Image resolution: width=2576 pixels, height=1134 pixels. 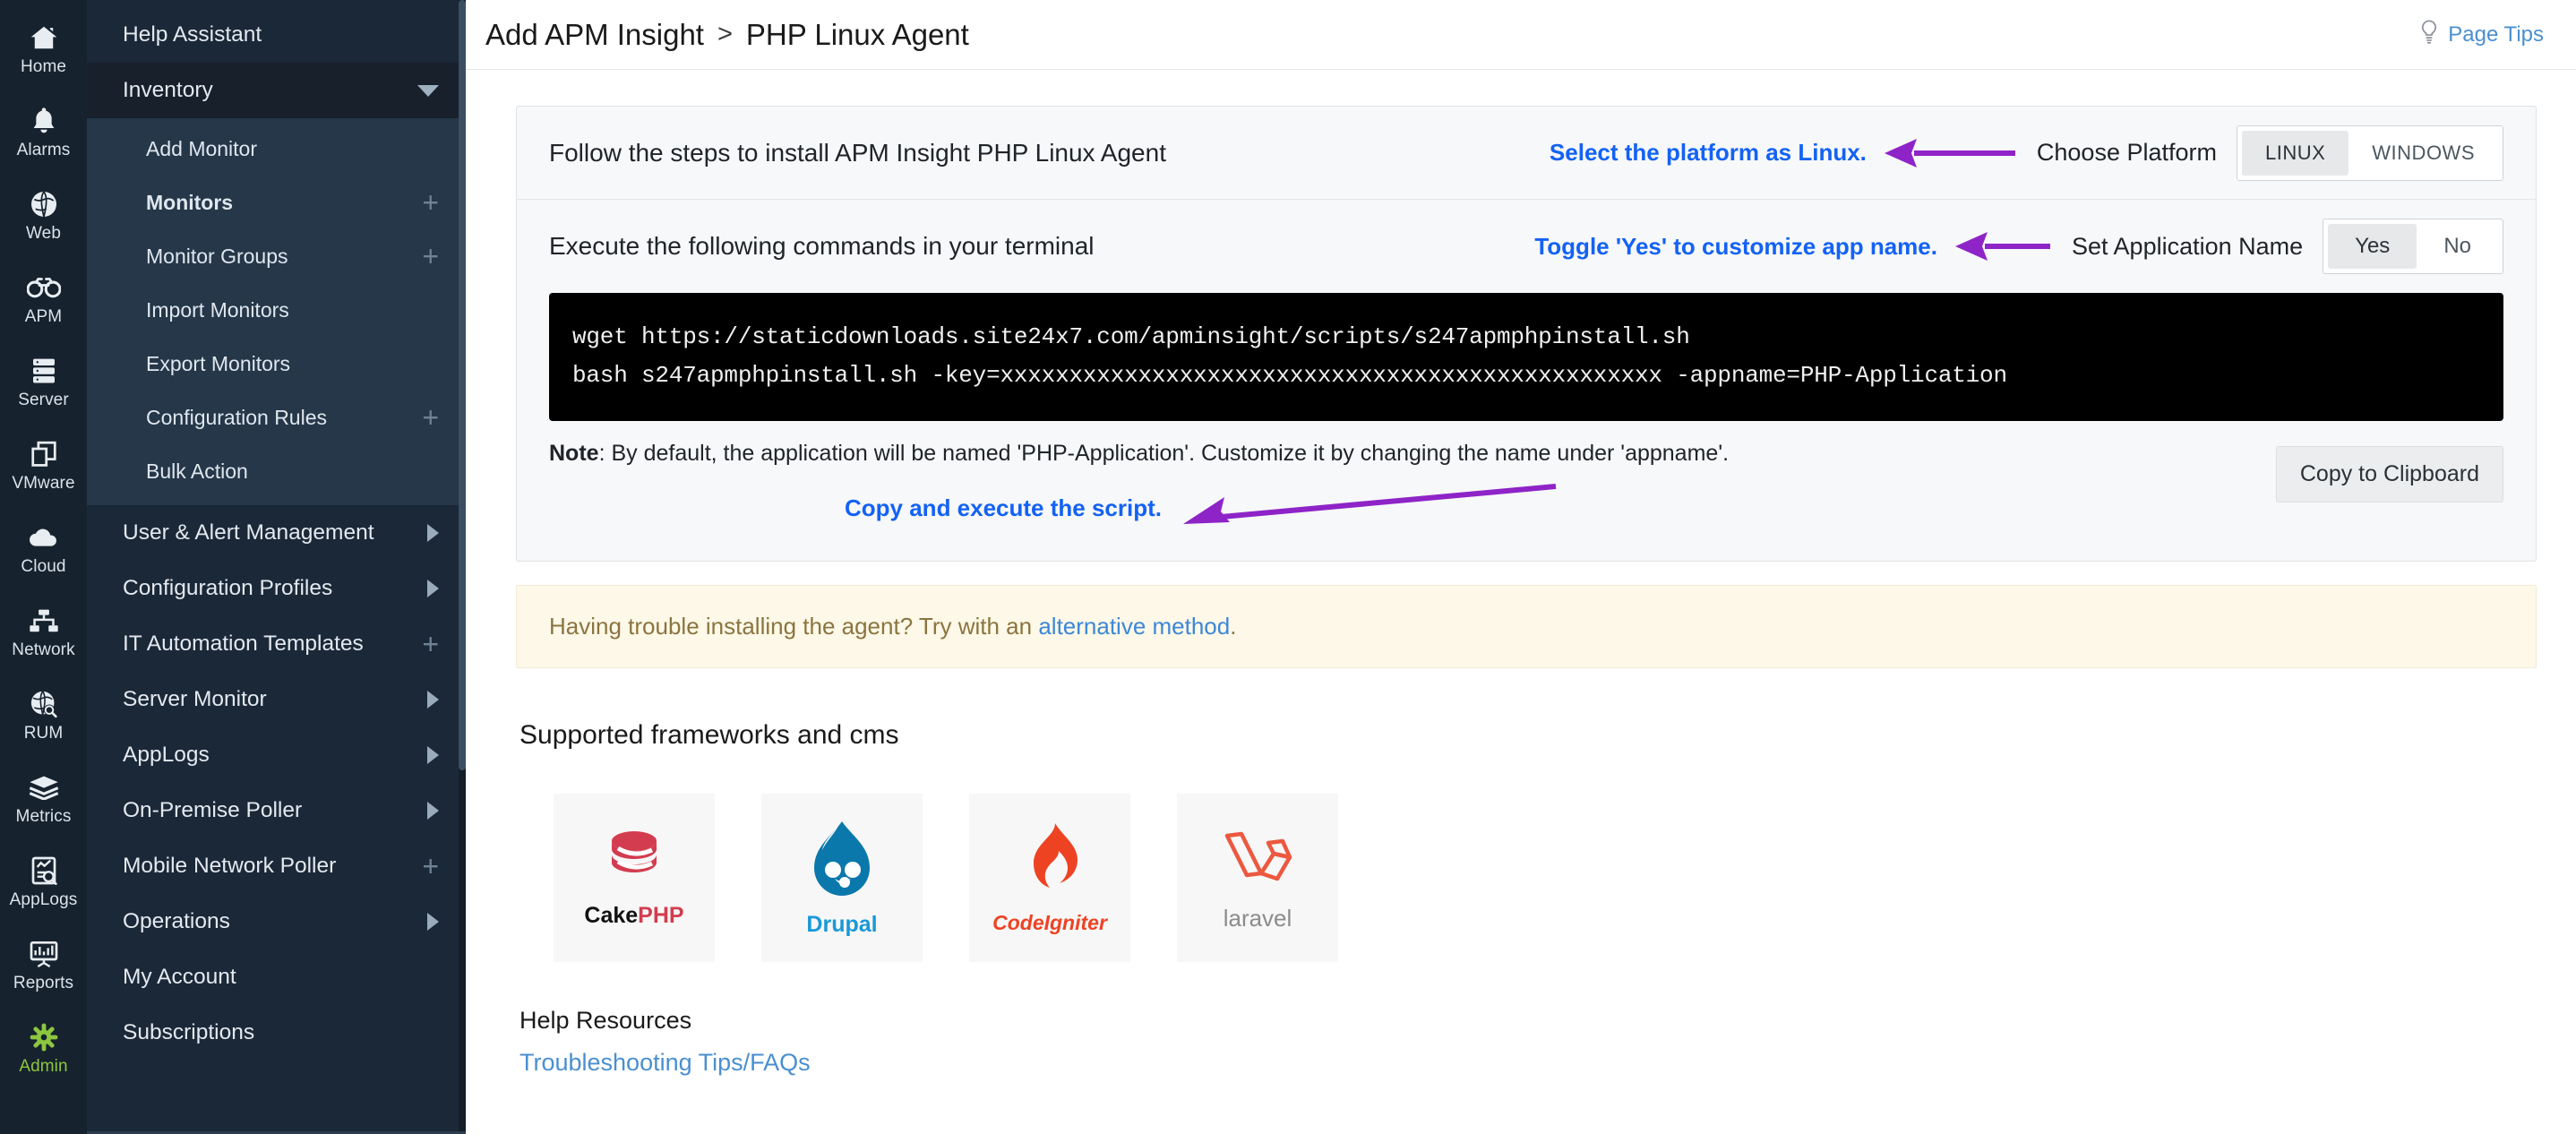 What do you see at coordinates (44, 1037) in the screenshot?
I see `gear-icon` at bounding box center [44, 1037].